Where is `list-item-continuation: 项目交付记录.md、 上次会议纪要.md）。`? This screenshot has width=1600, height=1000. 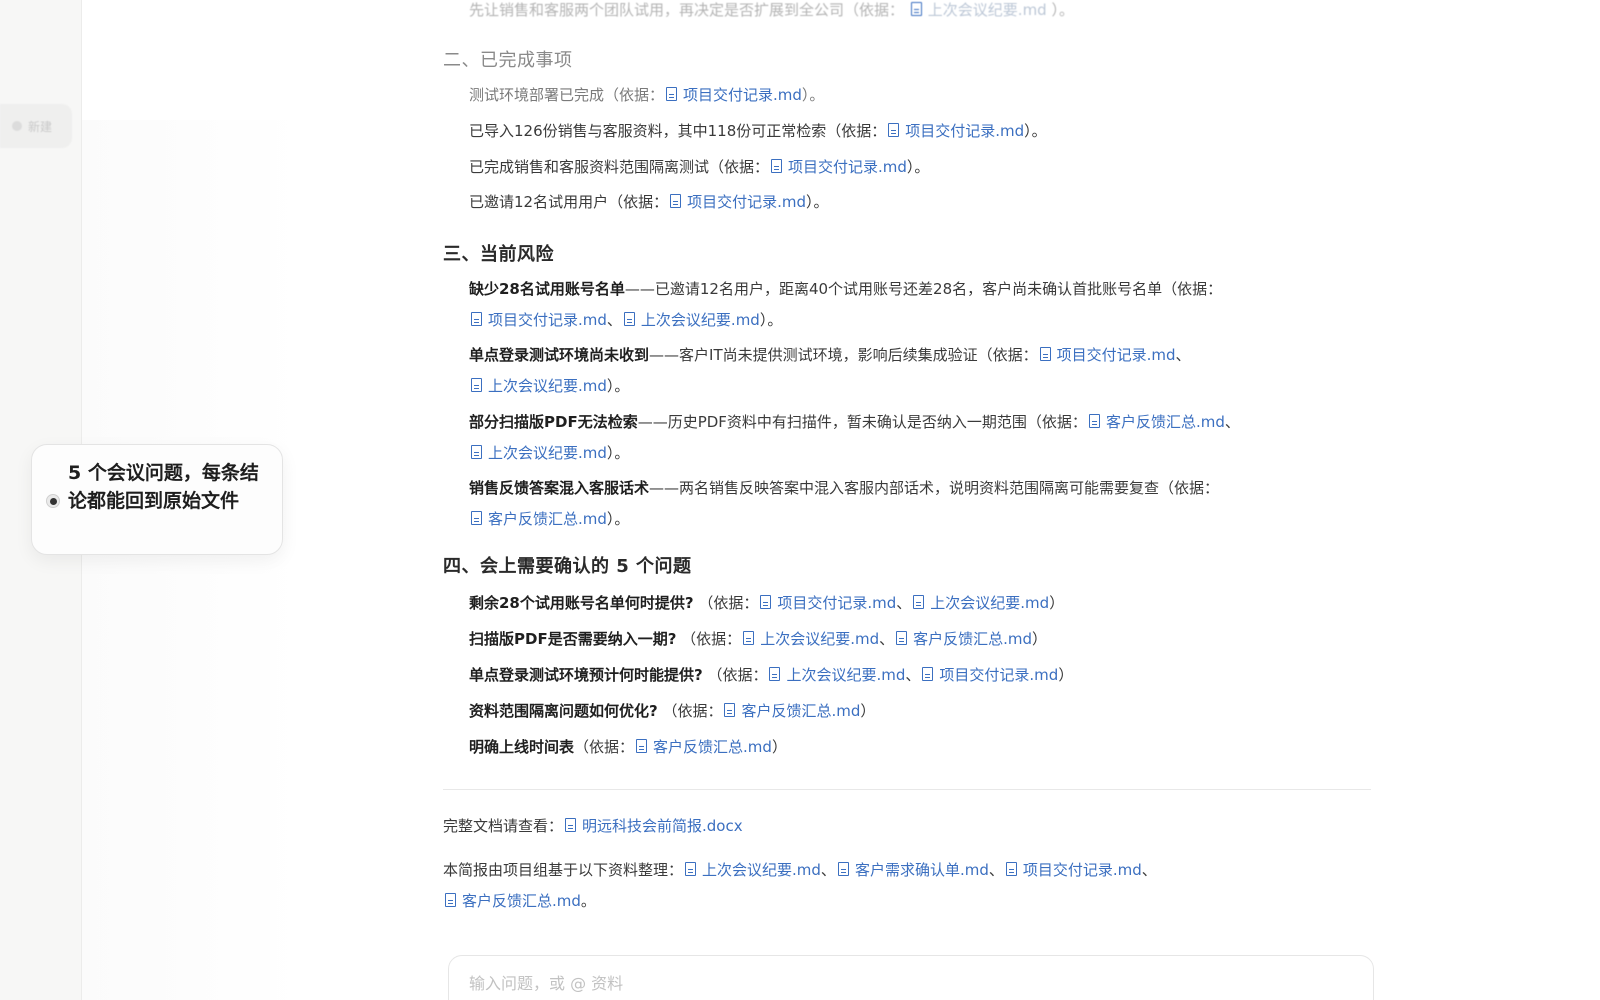
list-item-continuation: 项目交付记录.md、 上次会议纪要.md）。 is located at coordinates (625, 320).